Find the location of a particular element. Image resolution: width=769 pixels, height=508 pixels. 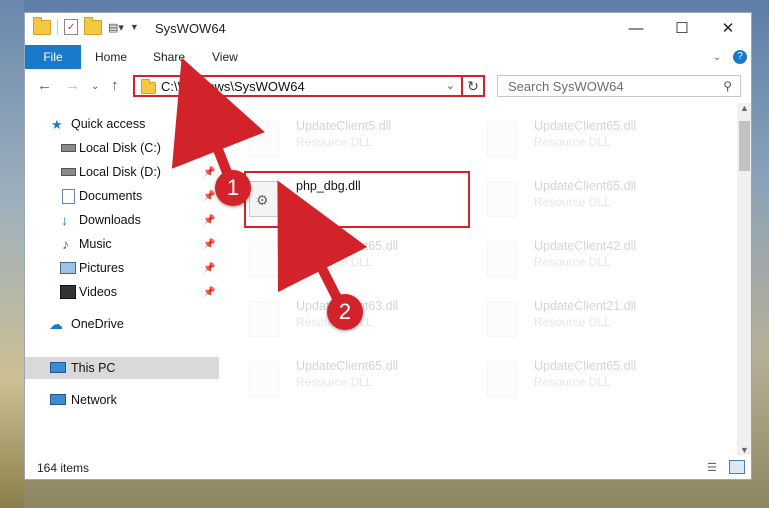

tab-share: Share is located at coordinates (169, 57).